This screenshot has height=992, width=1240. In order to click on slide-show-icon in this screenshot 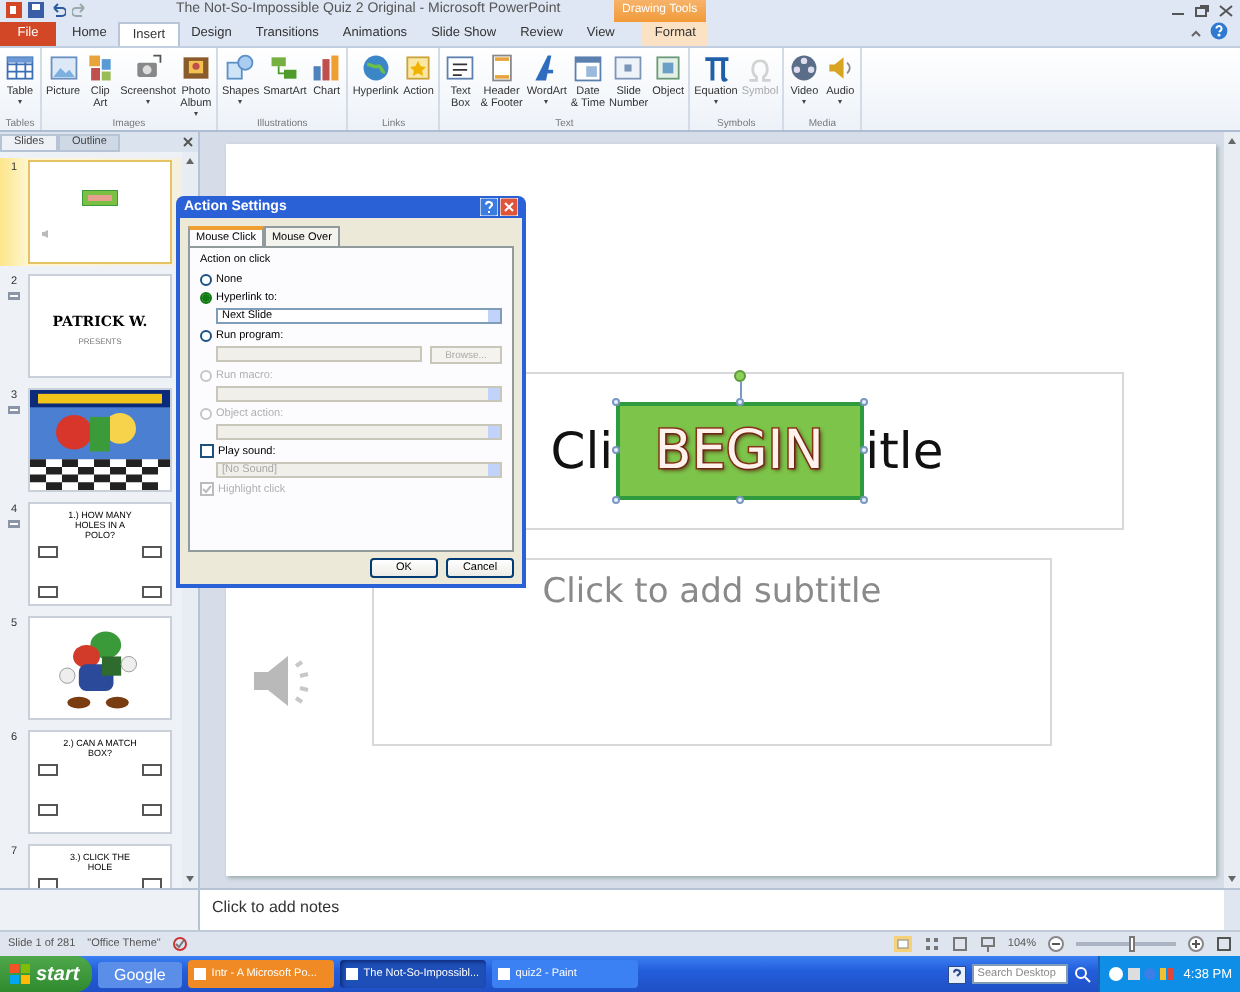, I will do `click(987, 944)`.